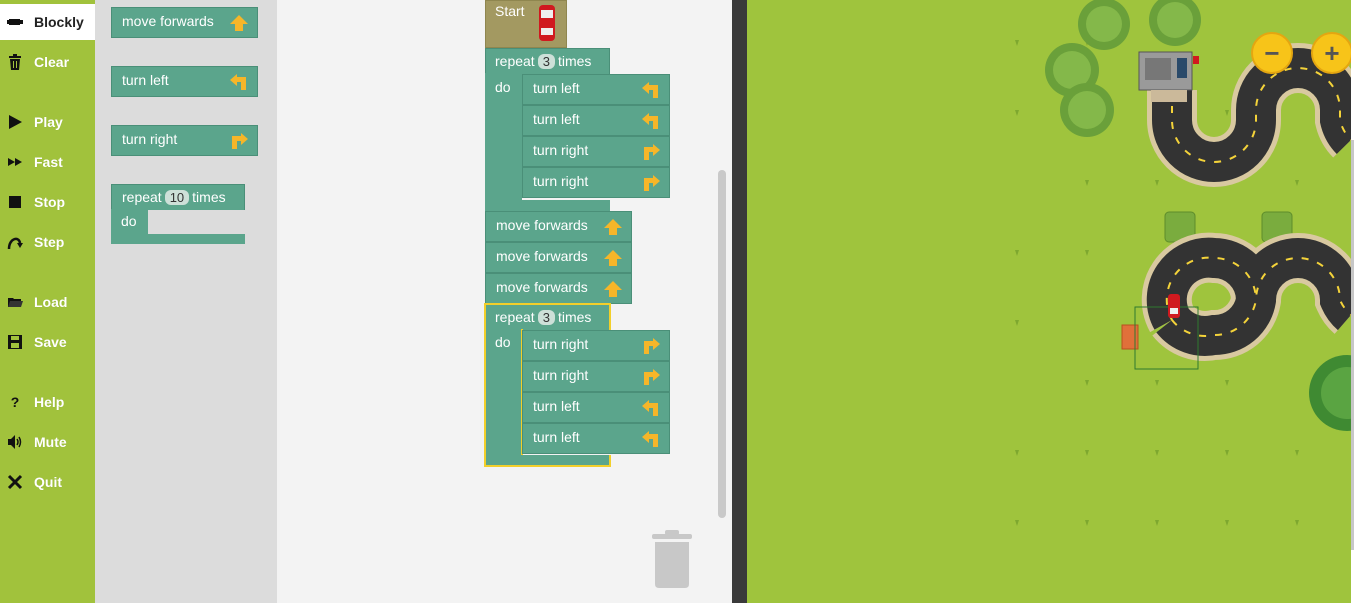 Image resolution: width=1355 pixels, height=603 pixels. I want to click on save-icon, so click(15, 342).